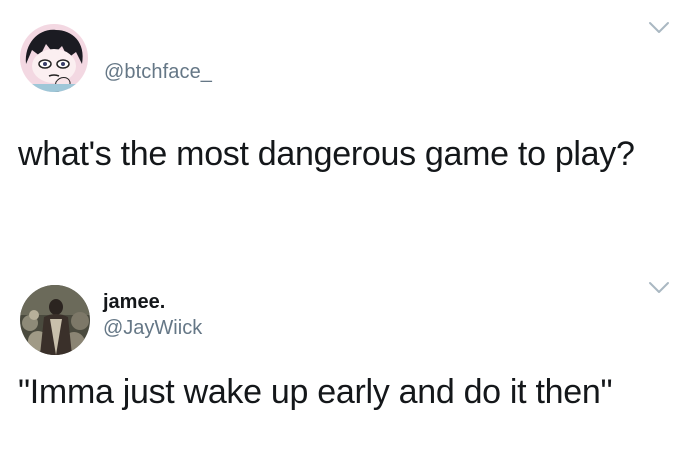 The height and width of the screenshot is (473, 690). Describe the element at coordinates (134, 302) in the screenshot. I see `tweet-display-name: jamee.` at that location.